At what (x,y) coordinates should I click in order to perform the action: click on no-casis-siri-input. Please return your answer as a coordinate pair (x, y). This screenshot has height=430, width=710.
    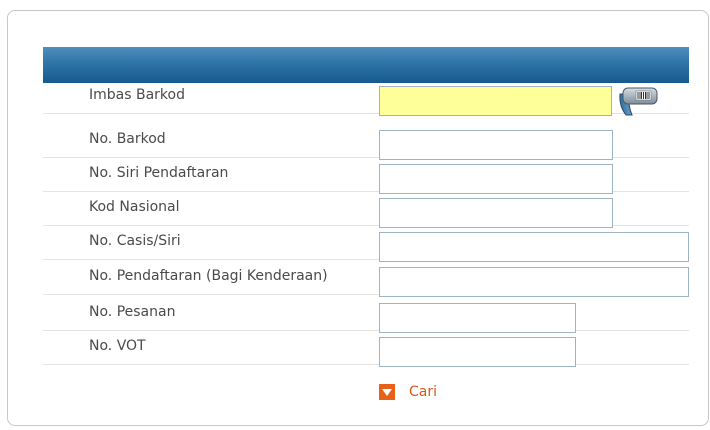
    Looking at the image, I should click on (534, 247).